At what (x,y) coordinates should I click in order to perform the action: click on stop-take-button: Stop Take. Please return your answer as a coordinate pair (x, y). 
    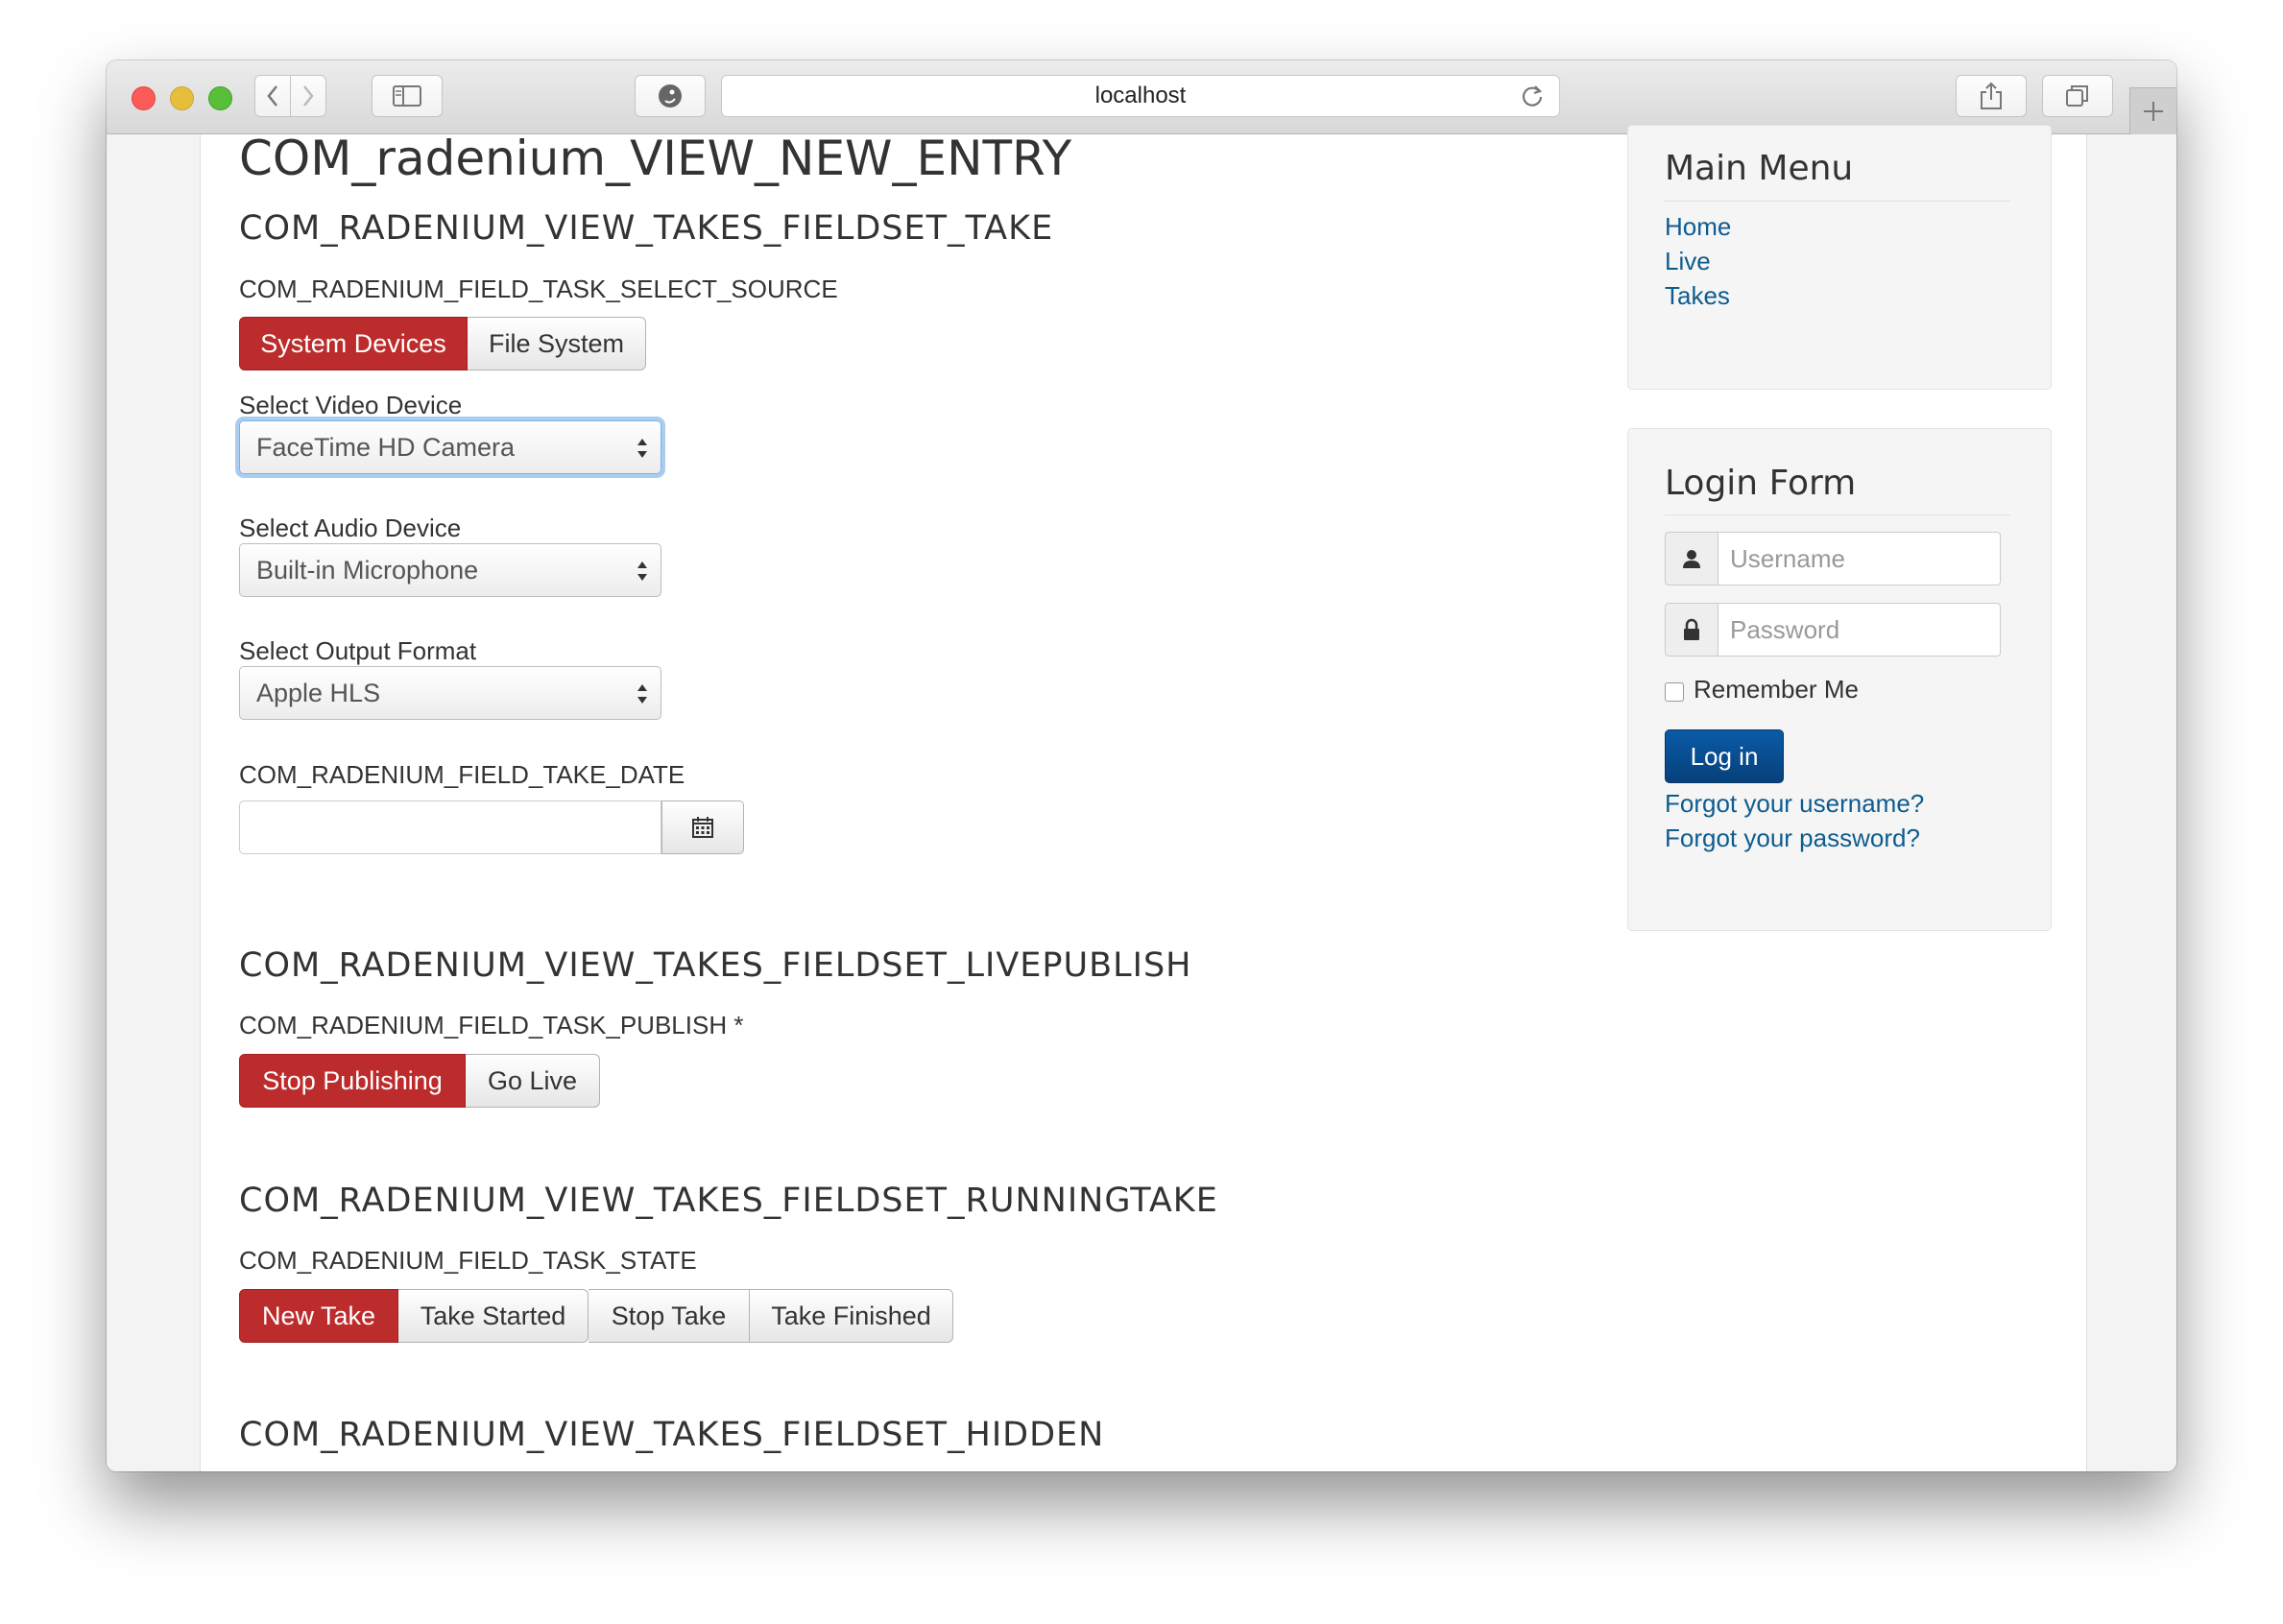
    Looking at the image, I should click on (669, 1316).